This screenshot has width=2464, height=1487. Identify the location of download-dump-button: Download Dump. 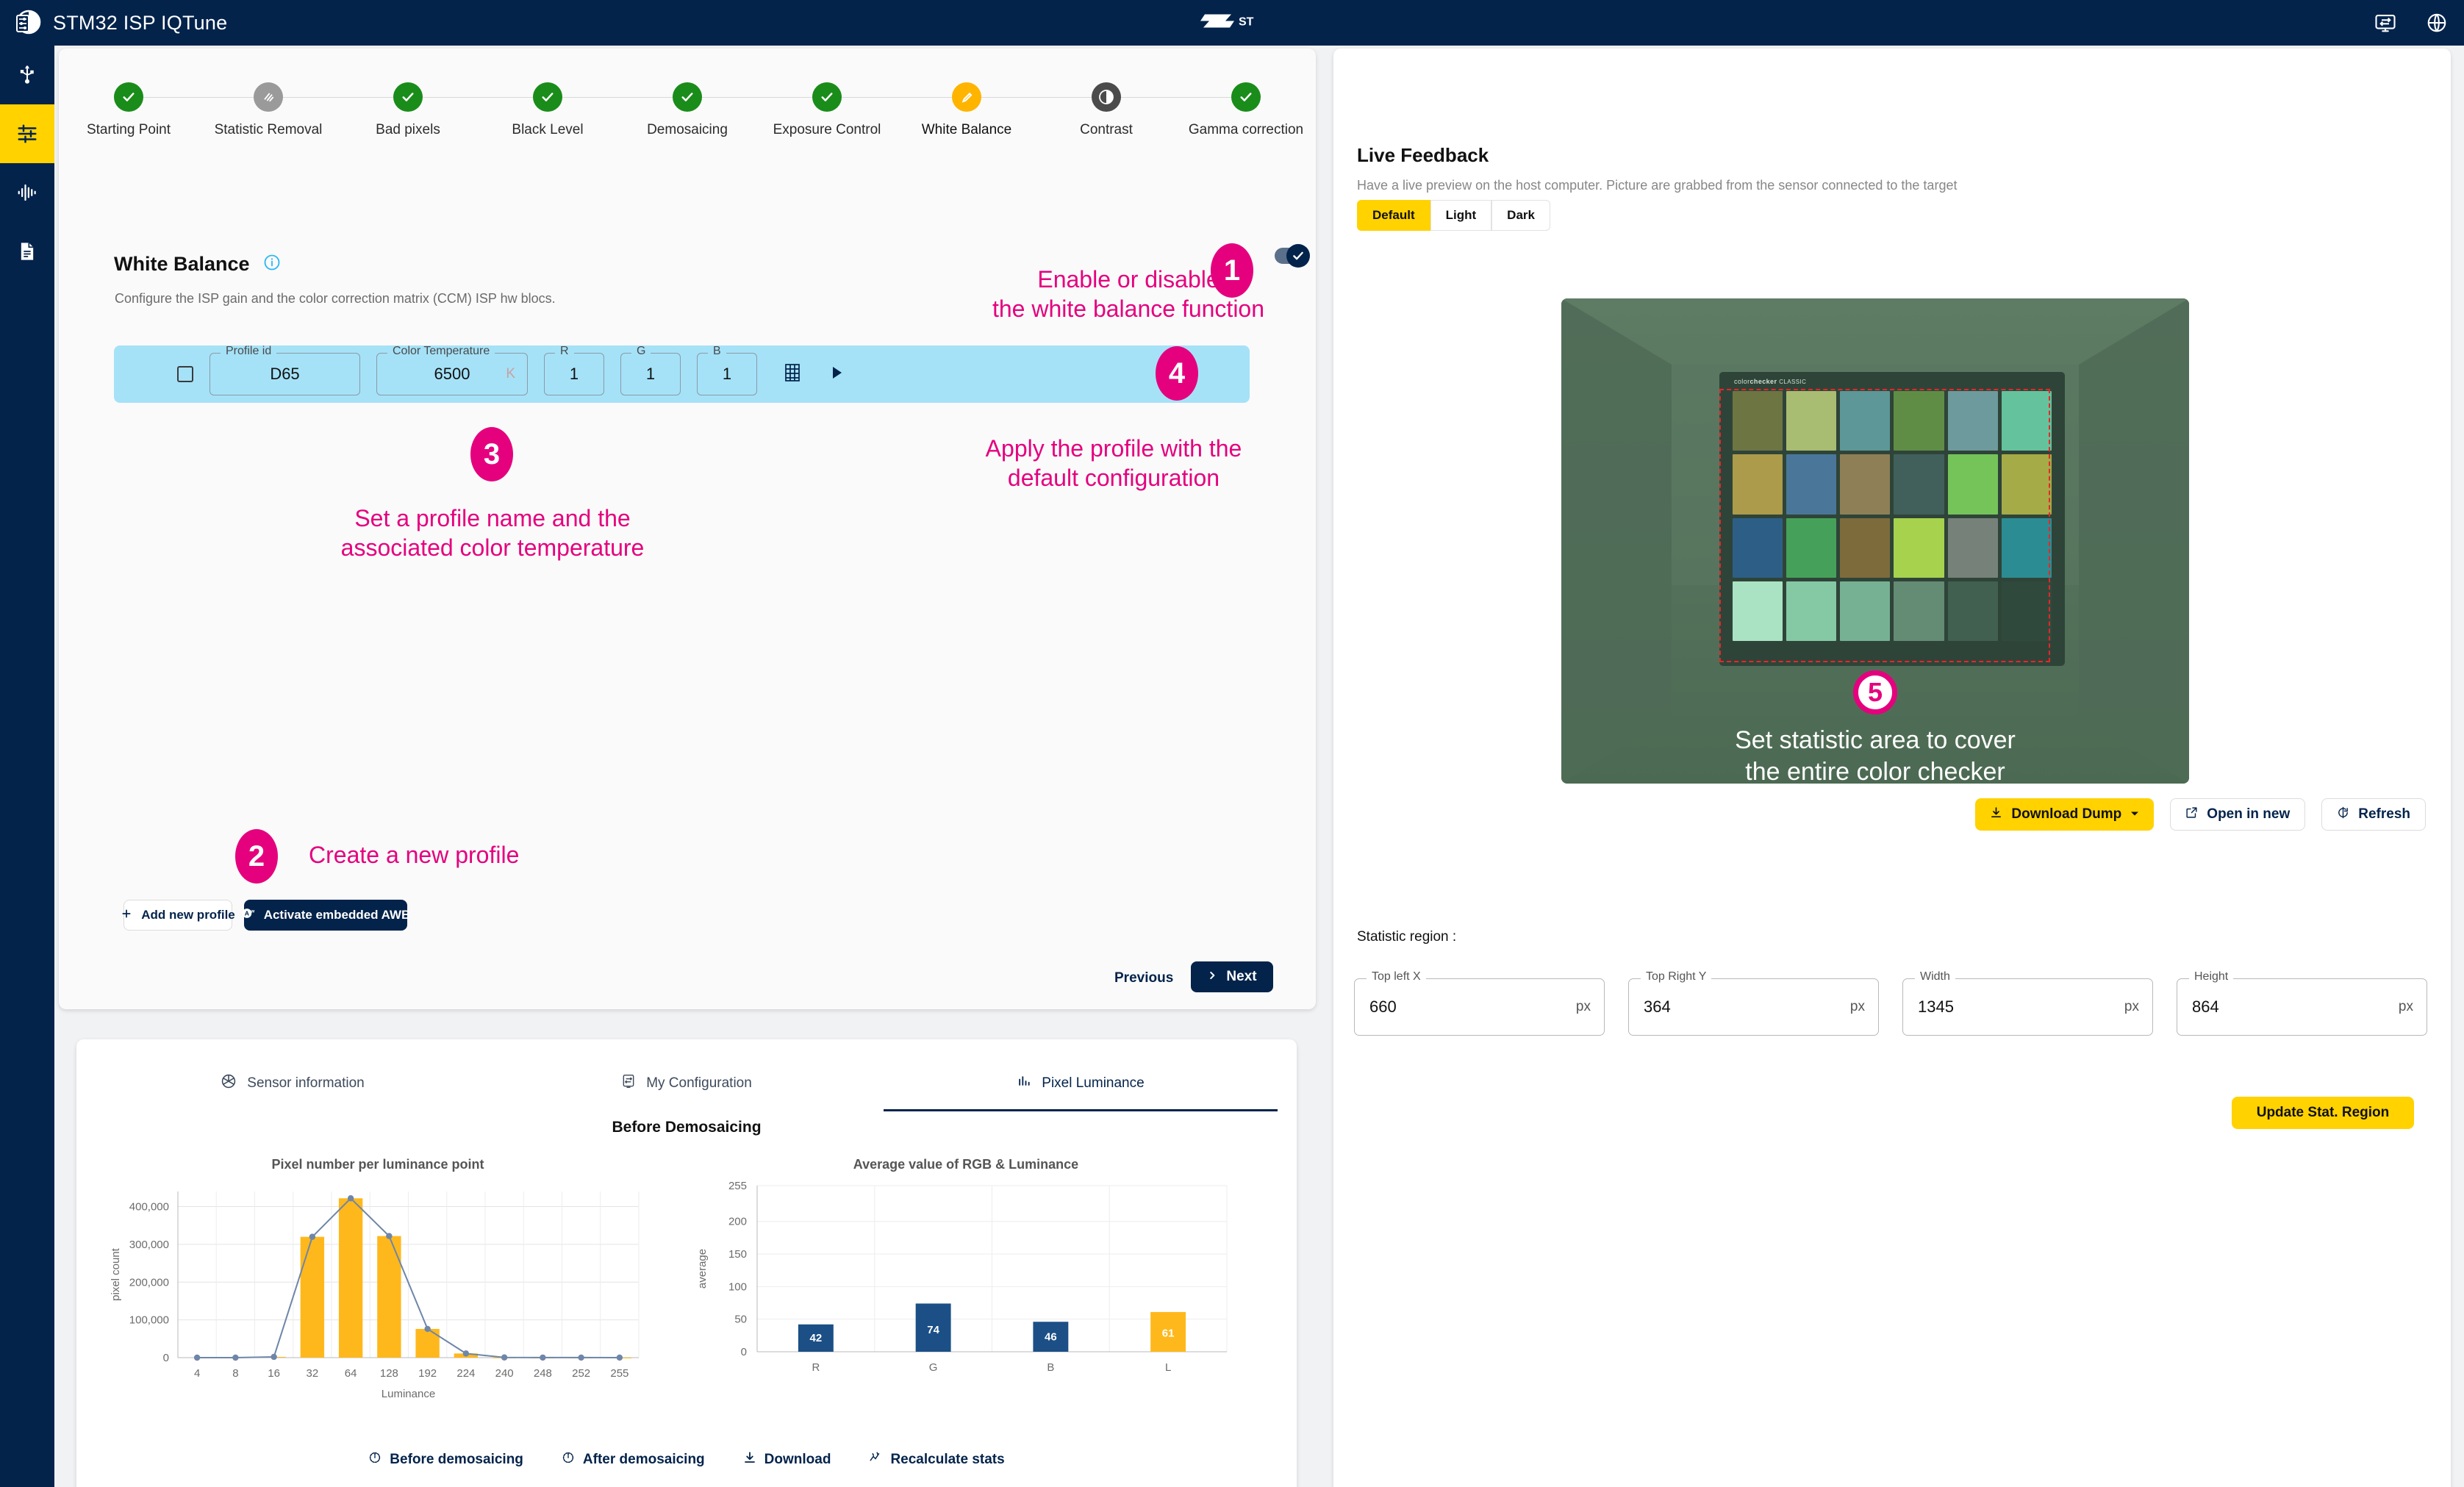
(2065, 814).